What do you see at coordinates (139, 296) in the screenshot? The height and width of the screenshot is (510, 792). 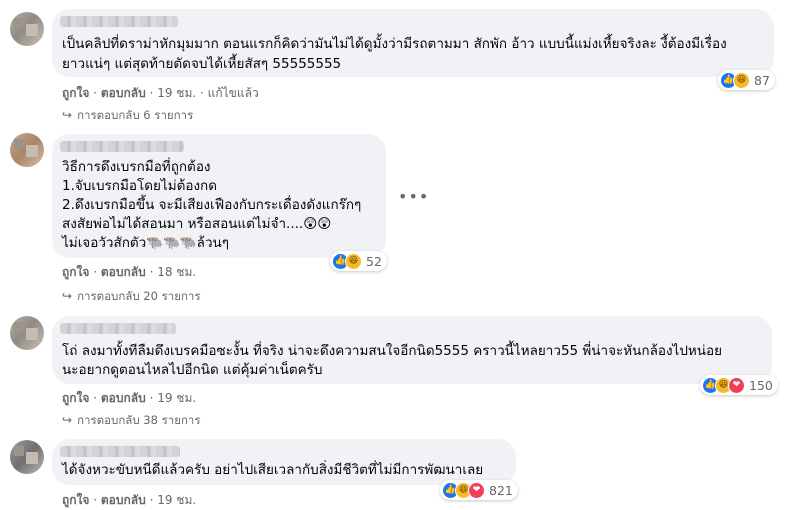 I see `replies-count-label: การตอบกลับ 20 รายการ` at bounding box center [139, 296].